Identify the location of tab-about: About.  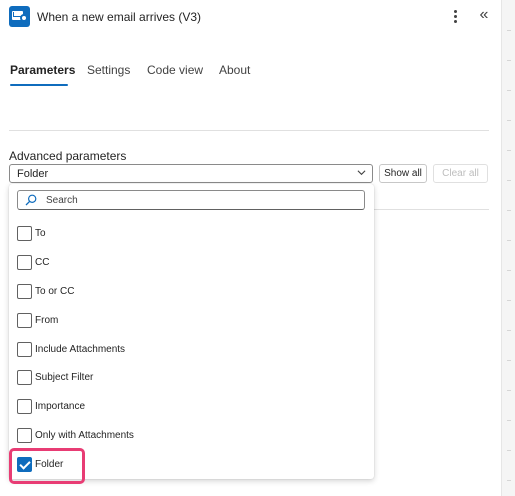
(234, 70).